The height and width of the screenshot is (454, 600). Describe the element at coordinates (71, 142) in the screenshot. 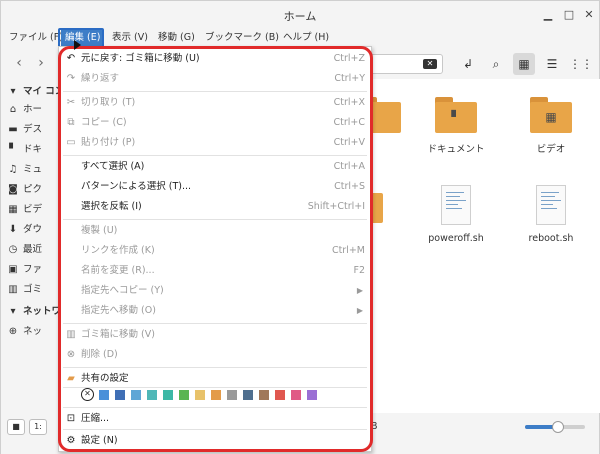

I see `paste-icon: ▭` at that location.